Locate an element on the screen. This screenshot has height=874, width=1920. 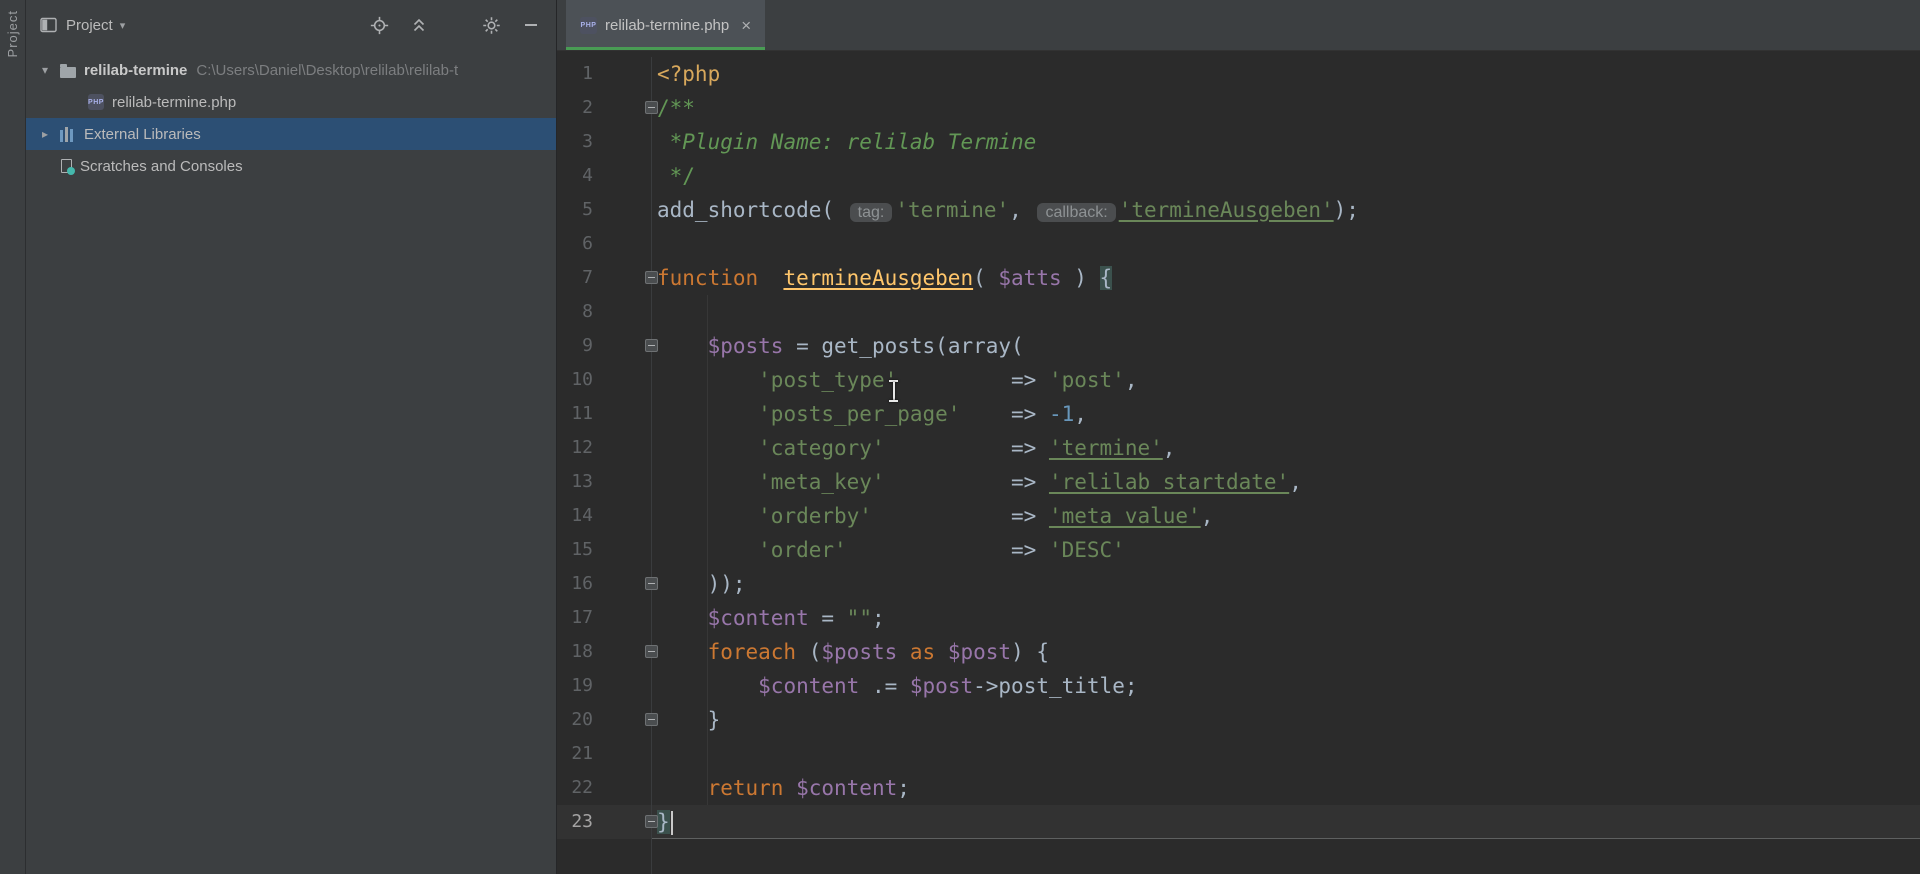
code-line-23: 23} is located at coordinates (1238, 822).